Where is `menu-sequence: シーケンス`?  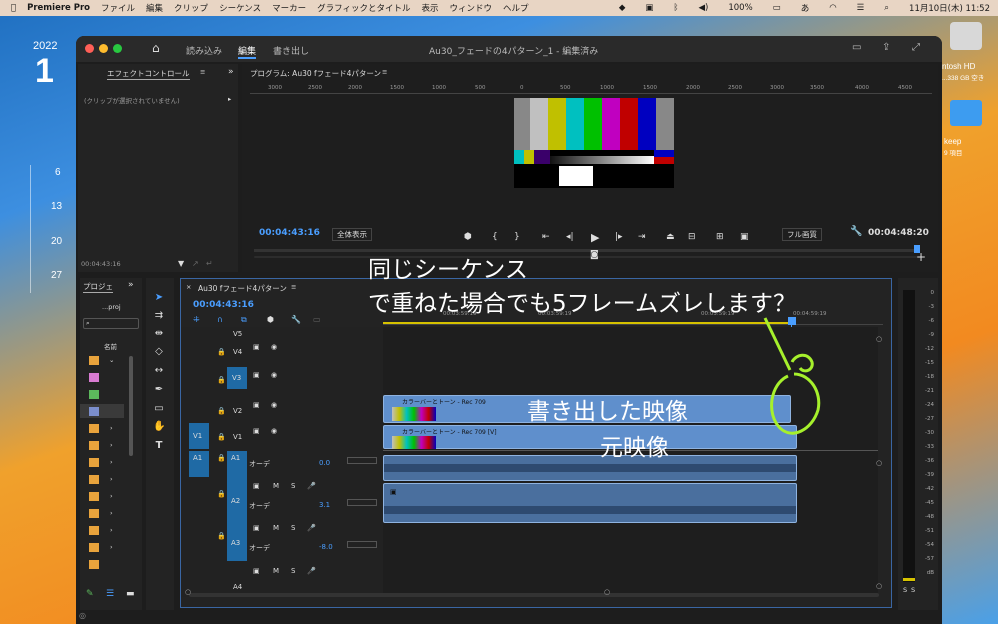 menu-sequence: シーケンス is located at coordinates (240, 8).